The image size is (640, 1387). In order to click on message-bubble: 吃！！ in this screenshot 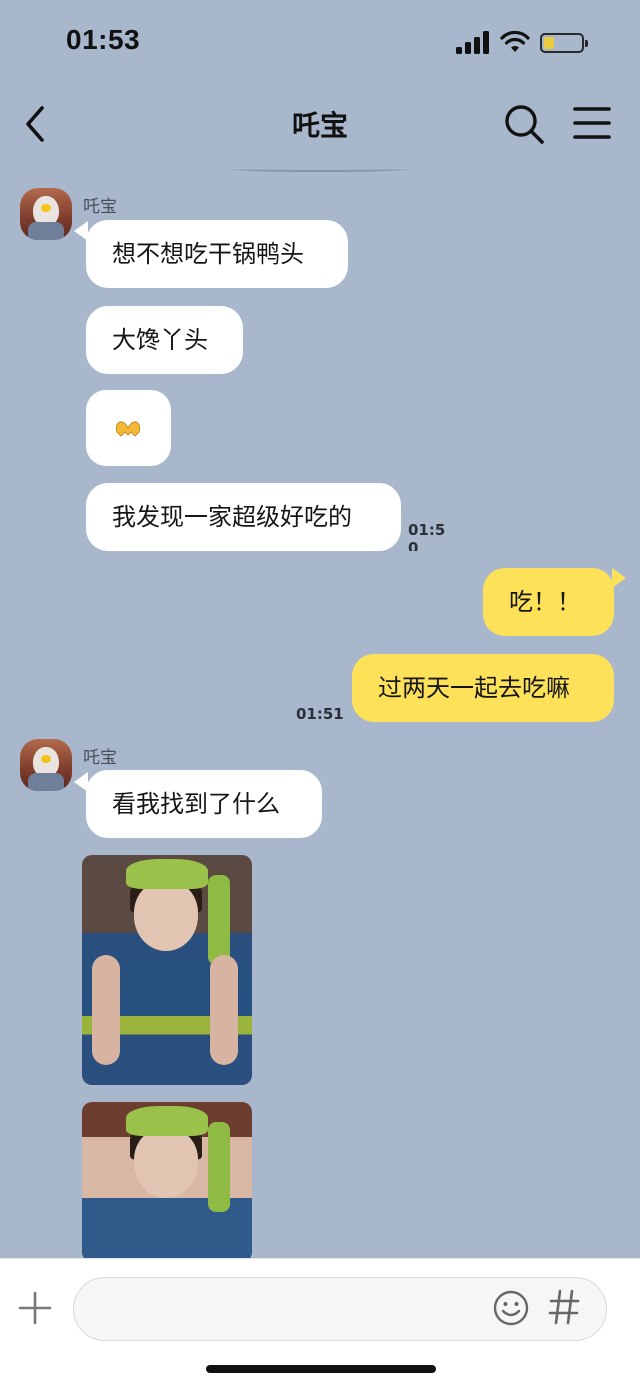, I will do `click(548, 602)`.